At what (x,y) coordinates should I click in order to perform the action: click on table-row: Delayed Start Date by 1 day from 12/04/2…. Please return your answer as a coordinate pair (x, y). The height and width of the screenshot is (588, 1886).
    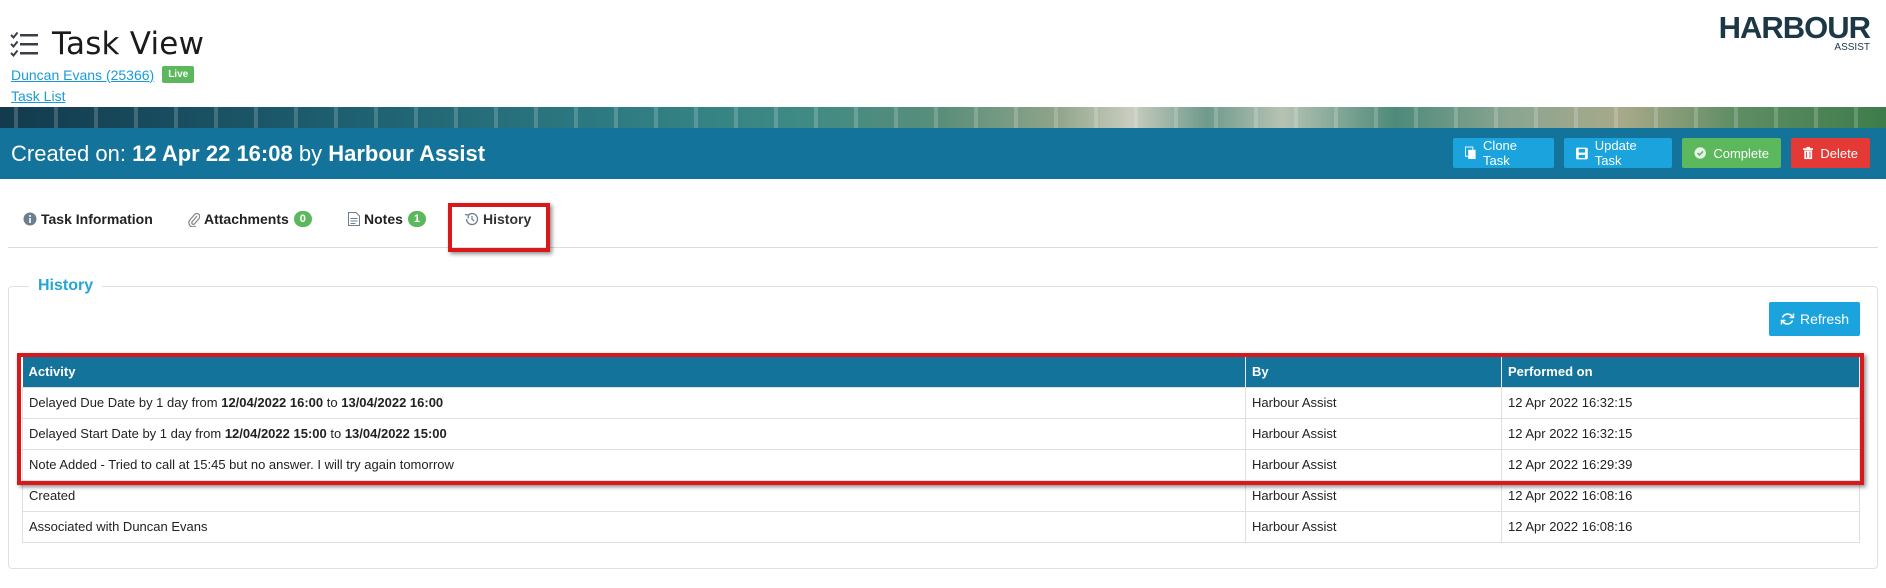
    Looking at the image, I should click on (941, 433).